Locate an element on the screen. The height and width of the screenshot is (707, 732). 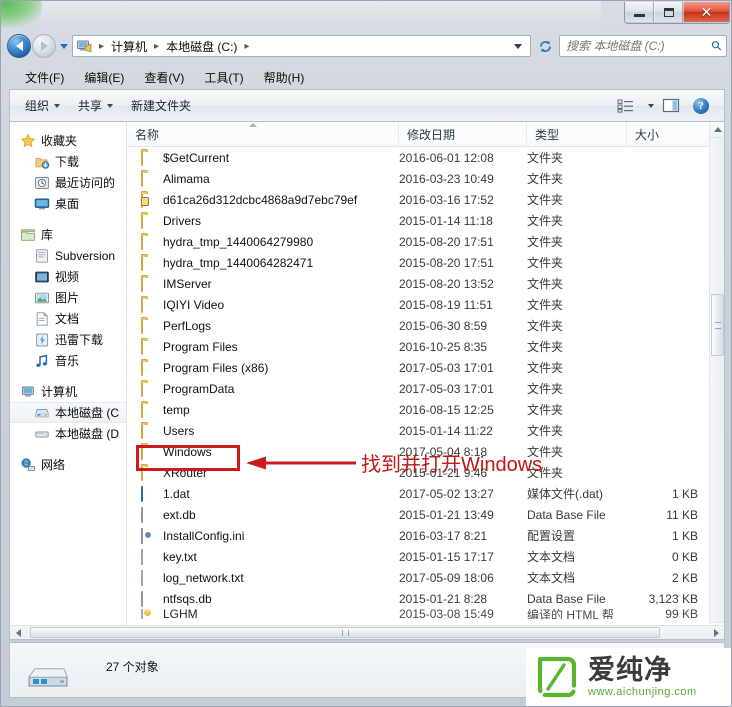
sidebar-item-thunder-download: 迅雷下载 is located at coordinates (68, 339).